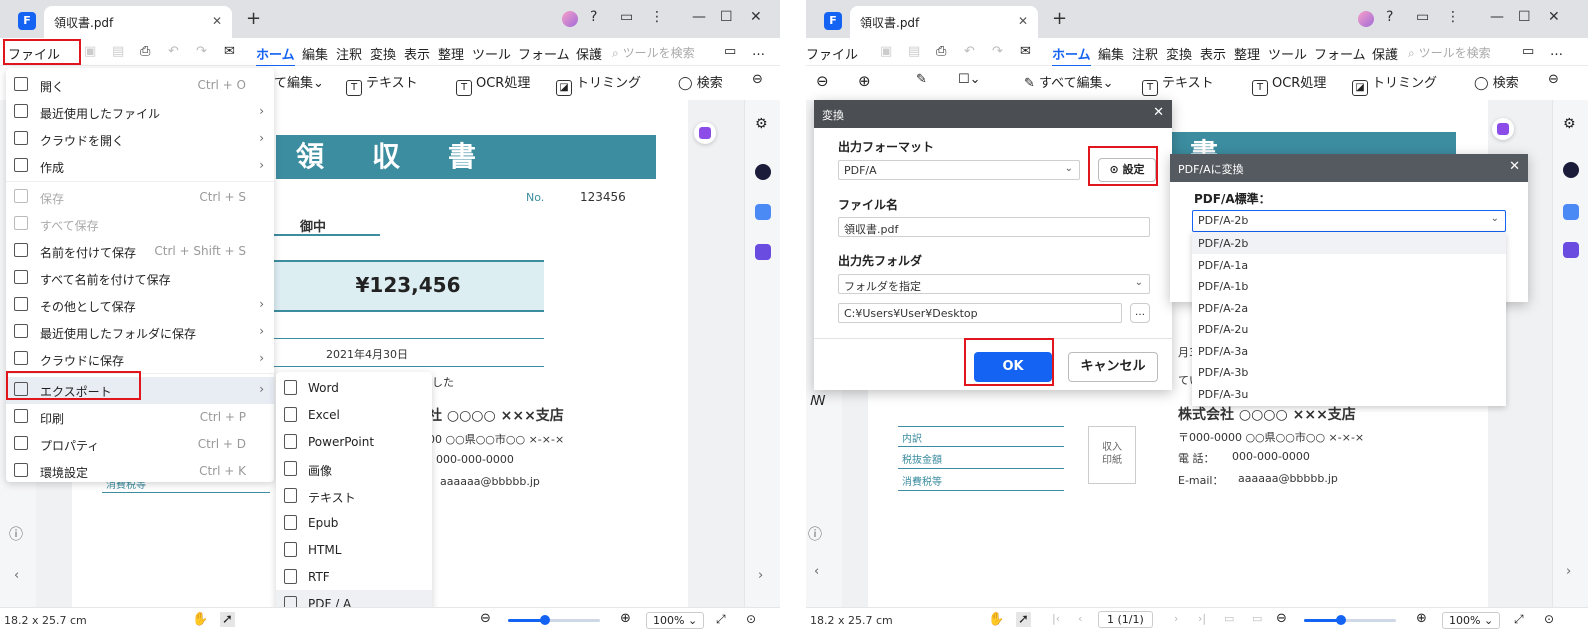 The width and height of the screenshot is (1588, 631). What do you see at coordinates (140, 305) in the screenshot?
I see `file-menu-item-save-as-other: その他として保存 ›` at bounding box center [140, 305].